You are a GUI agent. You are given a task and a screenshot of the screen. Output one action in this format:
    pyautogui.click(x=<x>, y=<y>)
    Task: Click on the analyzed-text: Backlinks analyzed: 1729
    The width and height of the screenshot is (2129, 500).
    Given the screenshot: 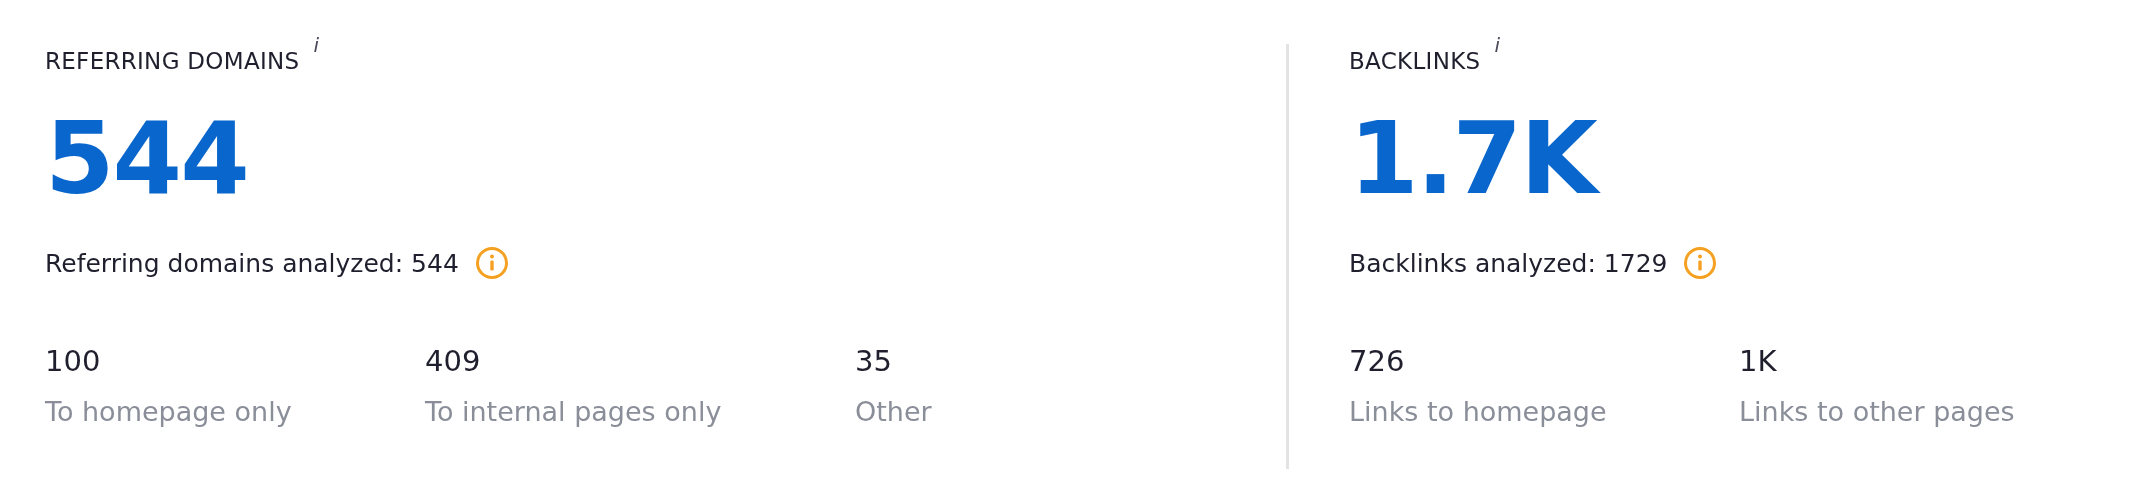 What is the action you would take?
    pyautogui.click(x=1508, y=263)
    